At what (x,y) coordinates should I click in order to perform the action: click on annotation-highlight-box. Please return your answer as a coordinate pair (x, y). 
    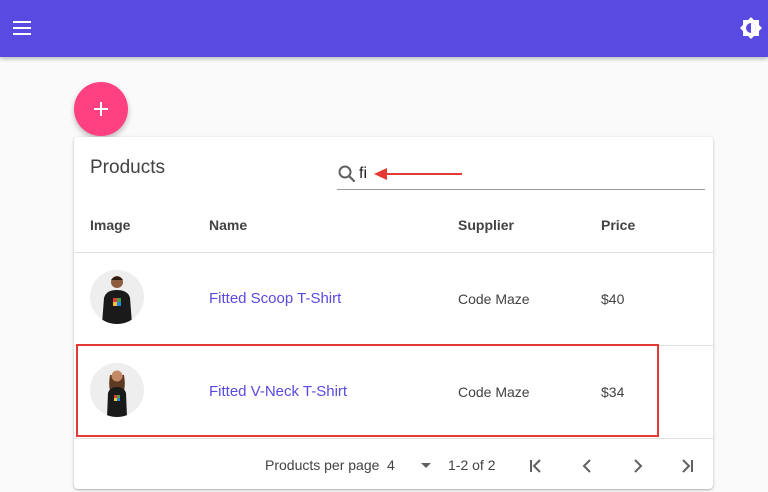
    Looking at the image, I should click on (367, 390).